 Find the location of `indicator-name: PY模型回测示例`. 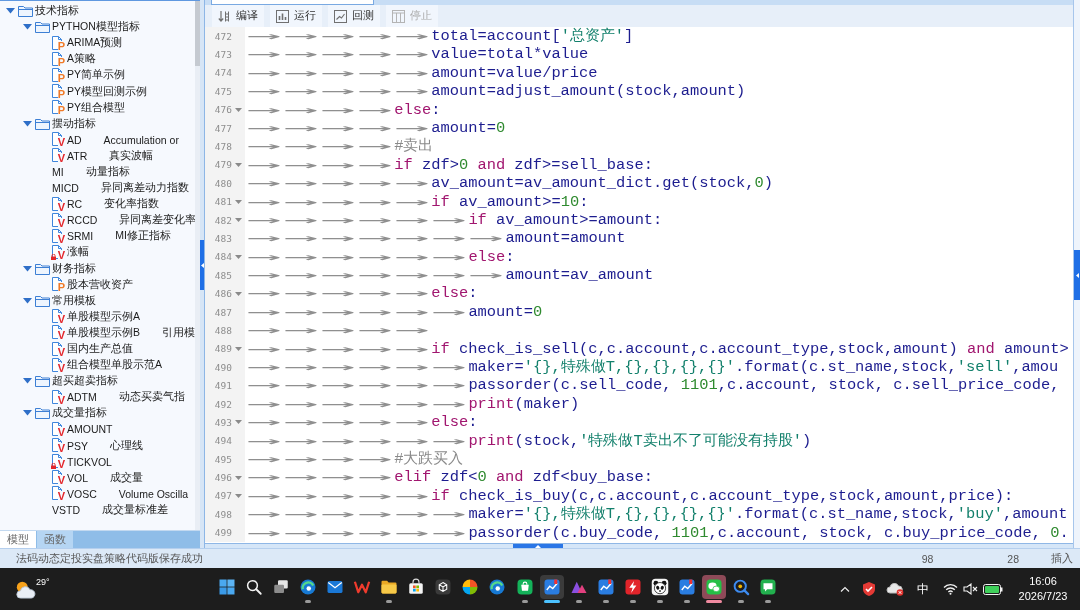

indicator-name: PY模型回测示例 is located at coordinates (107, 91).